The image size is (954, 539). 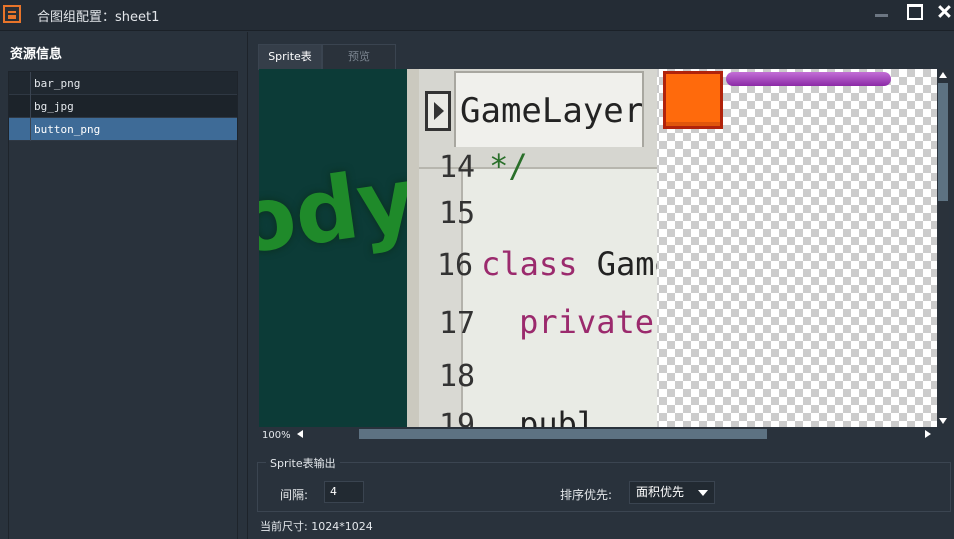 What do you see at coordinates (549, 109) in the screenshot?
I see `bg-editor-tab-title: GameLayer.ts X` at bounding box center [549, 109].